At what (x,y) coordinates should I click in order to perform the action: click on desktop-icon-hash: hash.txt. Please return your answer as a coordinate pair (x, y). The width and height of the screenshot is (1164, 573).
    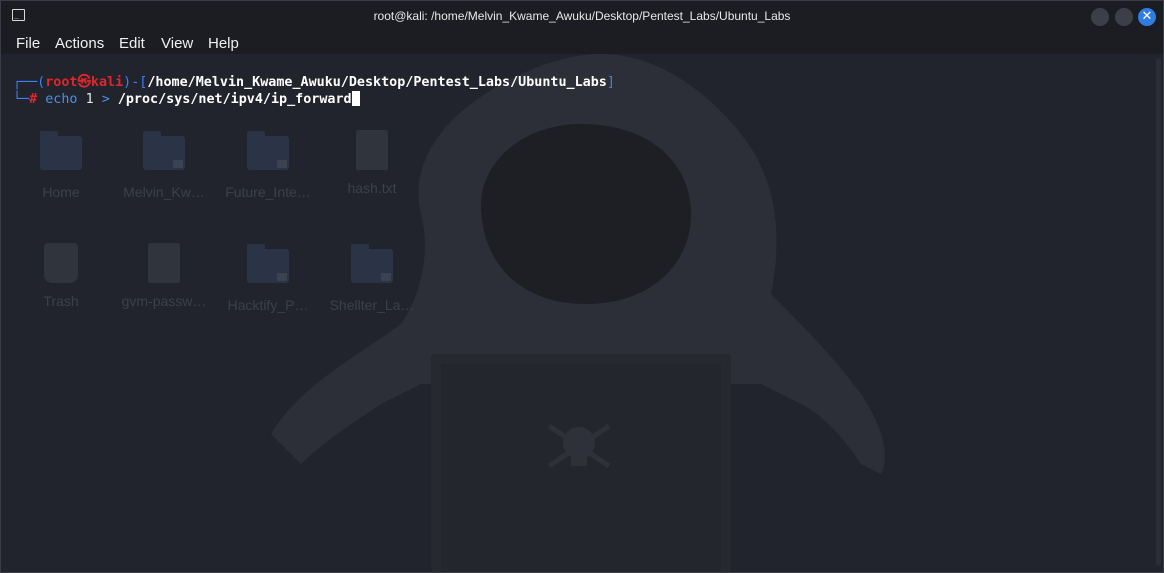
    Looking at the image, I should click on (372, 163).